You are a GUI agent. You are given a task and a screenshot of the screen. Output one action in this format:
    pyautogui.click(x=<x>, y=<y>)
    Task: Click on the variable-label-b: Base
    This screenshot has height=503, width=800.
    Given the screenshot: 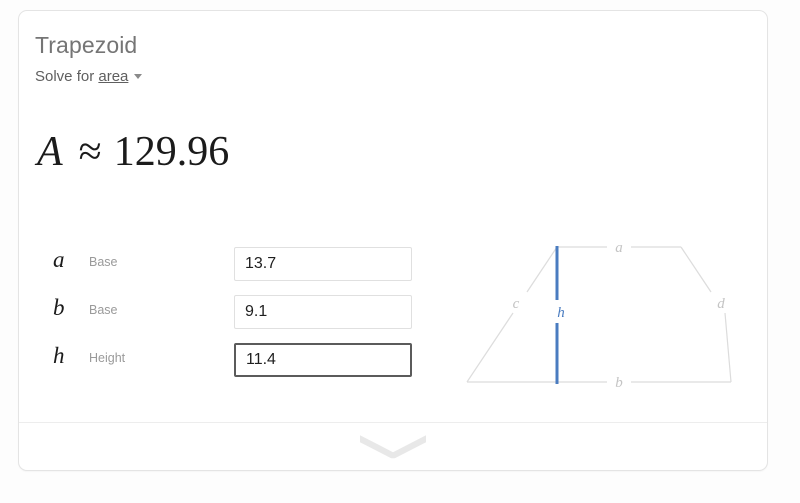 What is the action you would take?
    pyautogui.click(x=103, y=310)
    